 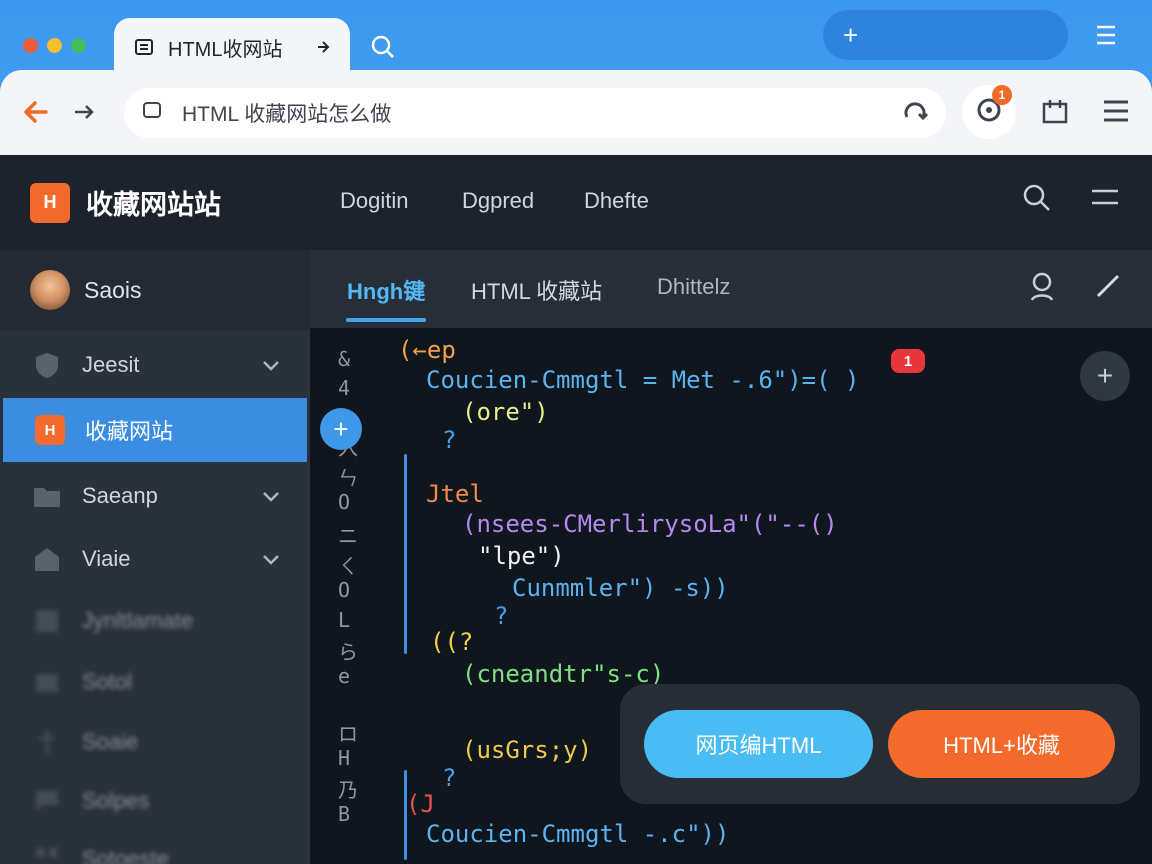 I want to click on sidebar-item-9: Sotoeste, so click(x=155, y=845).